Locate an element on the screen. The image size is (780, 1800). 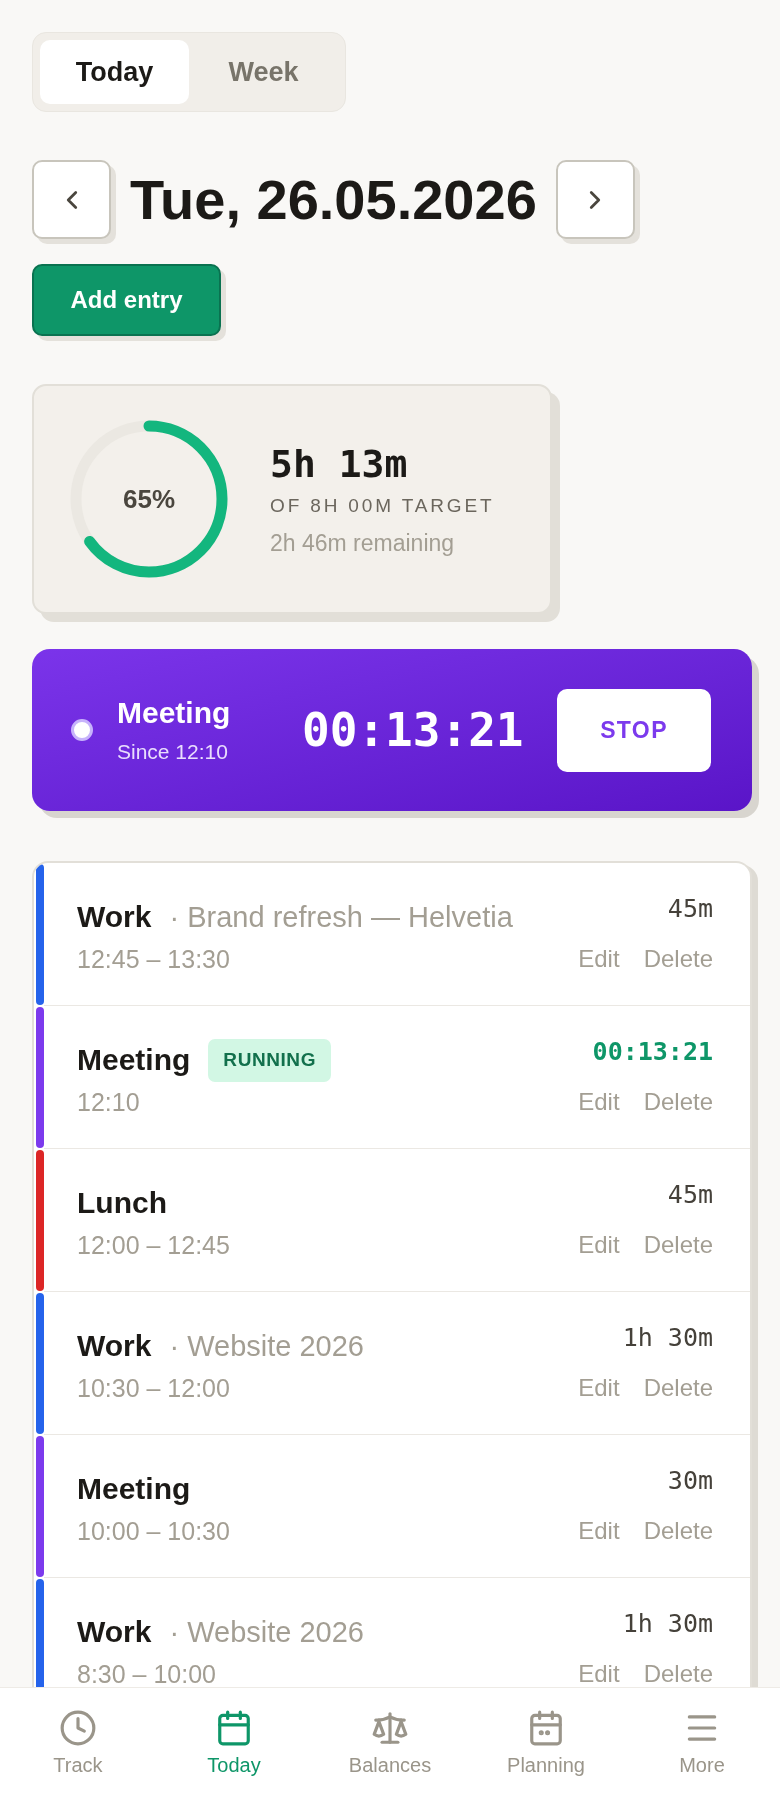
entry-time: 12:10 is located at coordinates (109, 1102).